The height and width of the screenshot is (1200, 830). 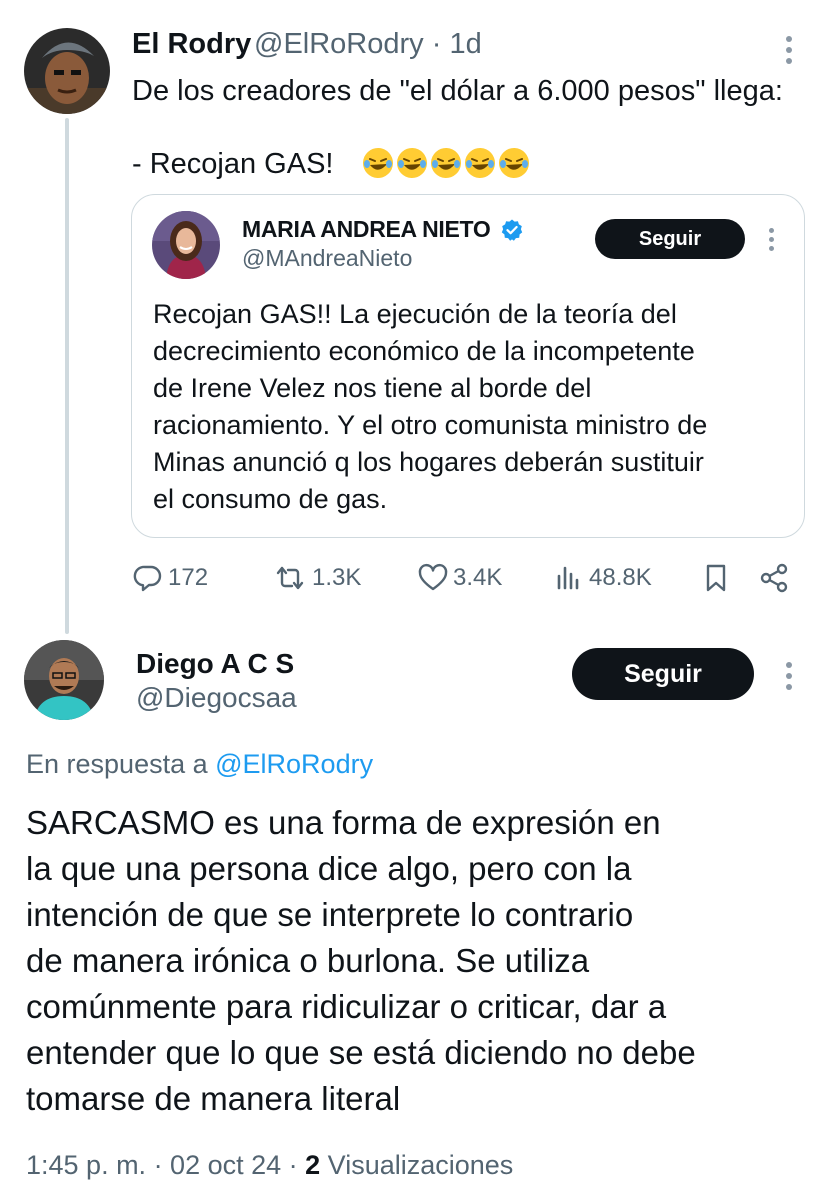 I want to click on avatar-diego, so click(x=64, y=680).